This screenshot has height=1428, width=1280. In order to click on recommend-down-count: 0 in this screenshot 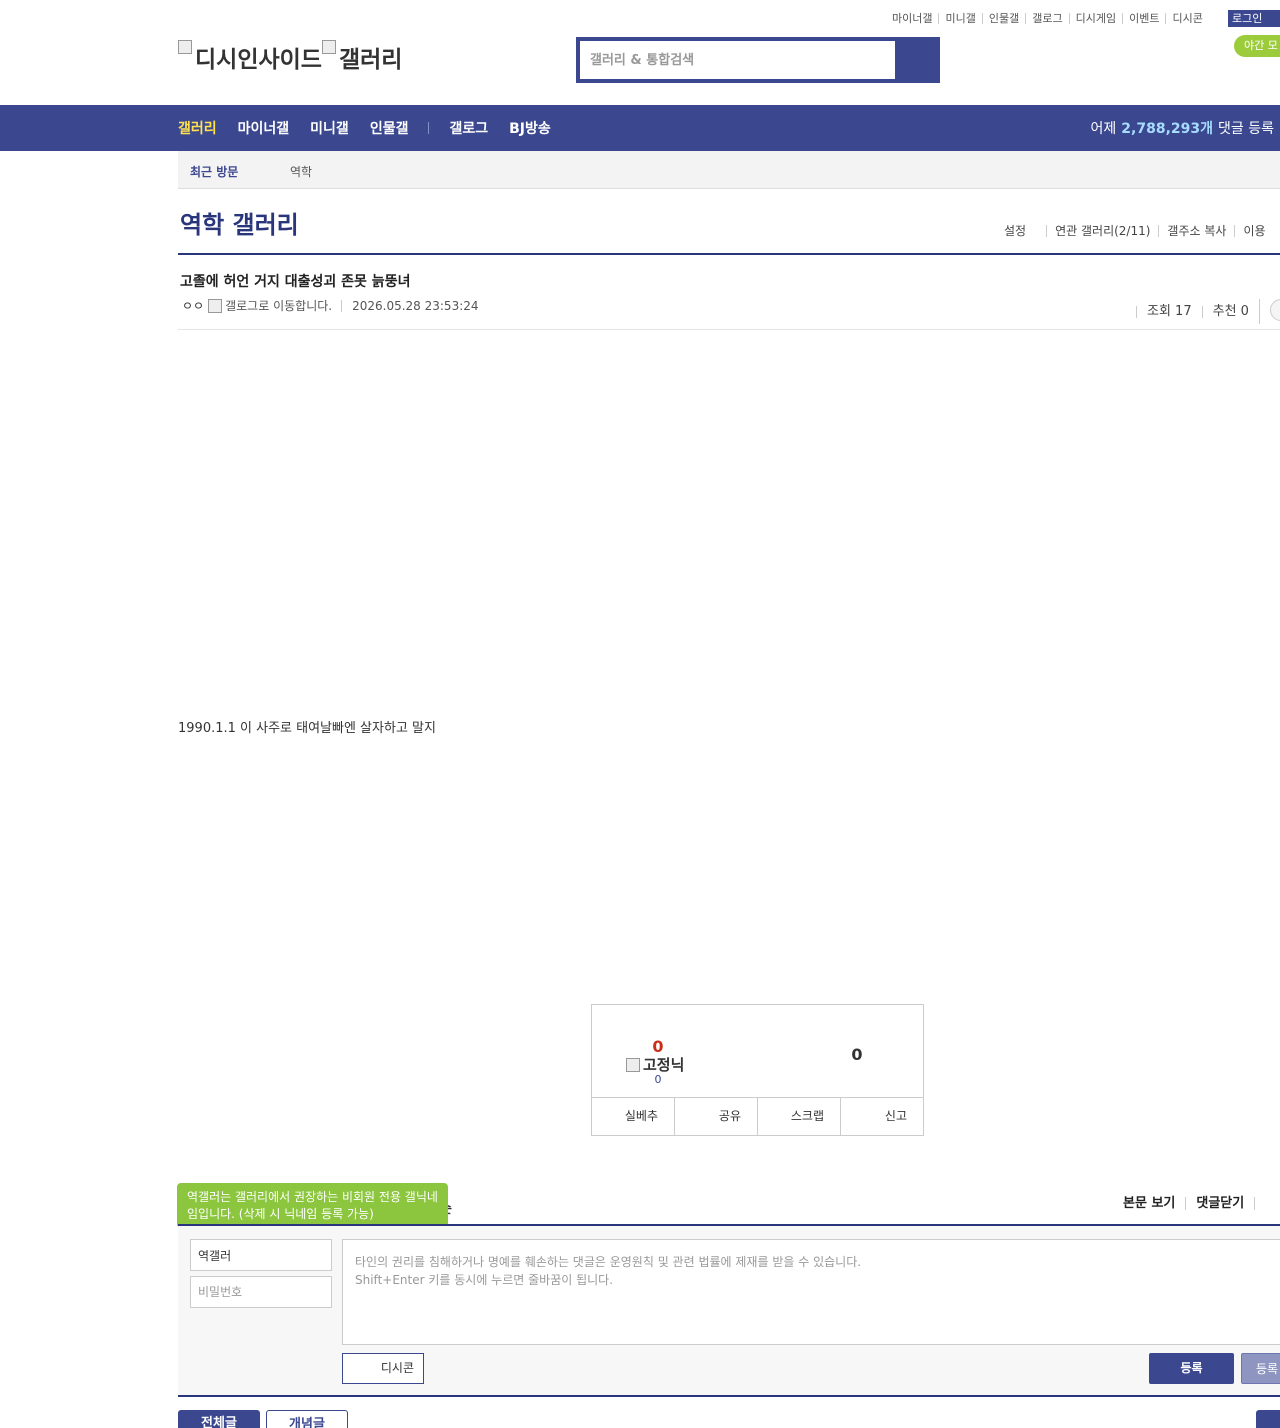, I will do `click(857, 1054)`.